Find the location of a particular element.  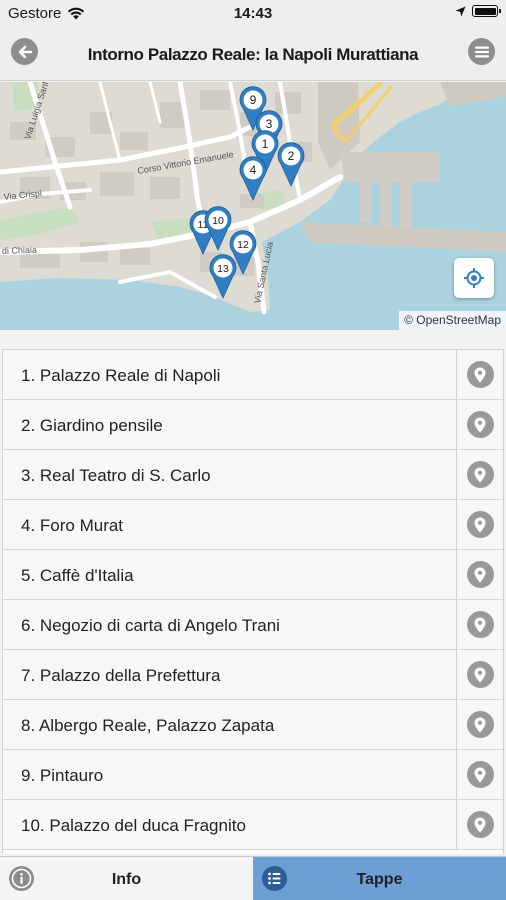

locate-me-button is located at coordinates (474, 278).